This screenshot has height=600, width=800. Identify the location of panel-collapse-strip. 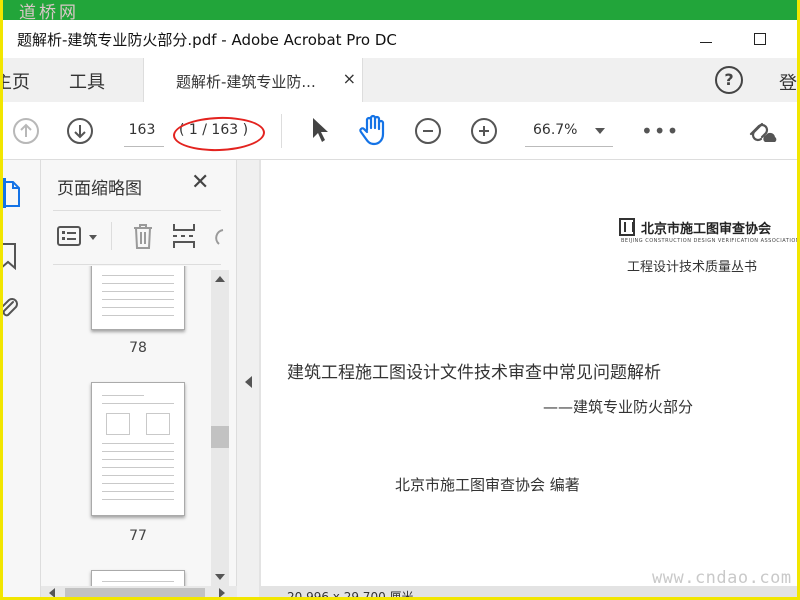
(248, 378).